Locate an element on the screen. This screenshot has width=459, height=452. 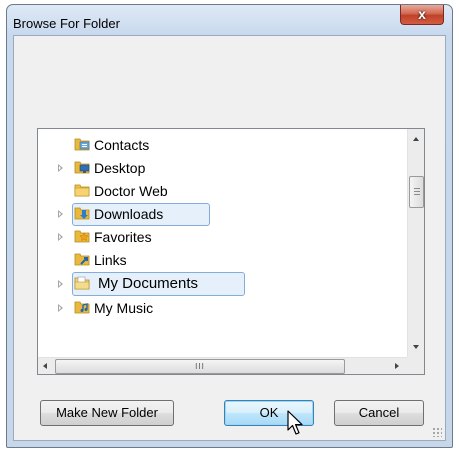
tree-item-label: My Documents is located at coordinates (148, 283).